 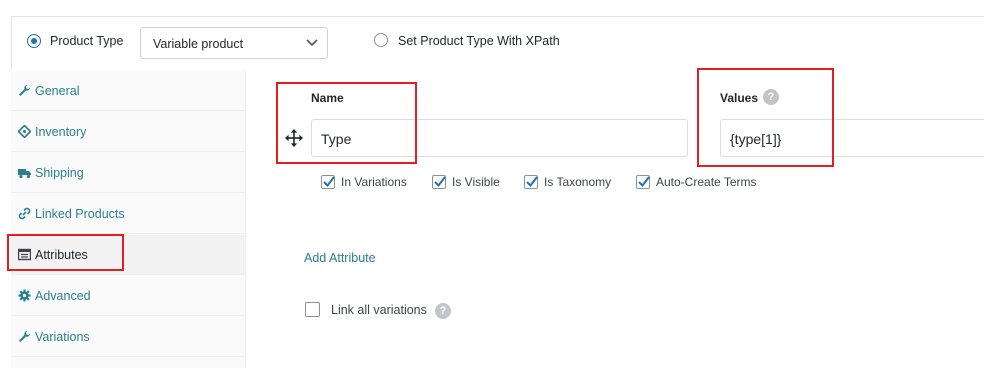 What do you see at coordinates (852, 138) in the screenshot?
I see `attribute-values-input: {type[1]}` at bounding box center [852, 138].